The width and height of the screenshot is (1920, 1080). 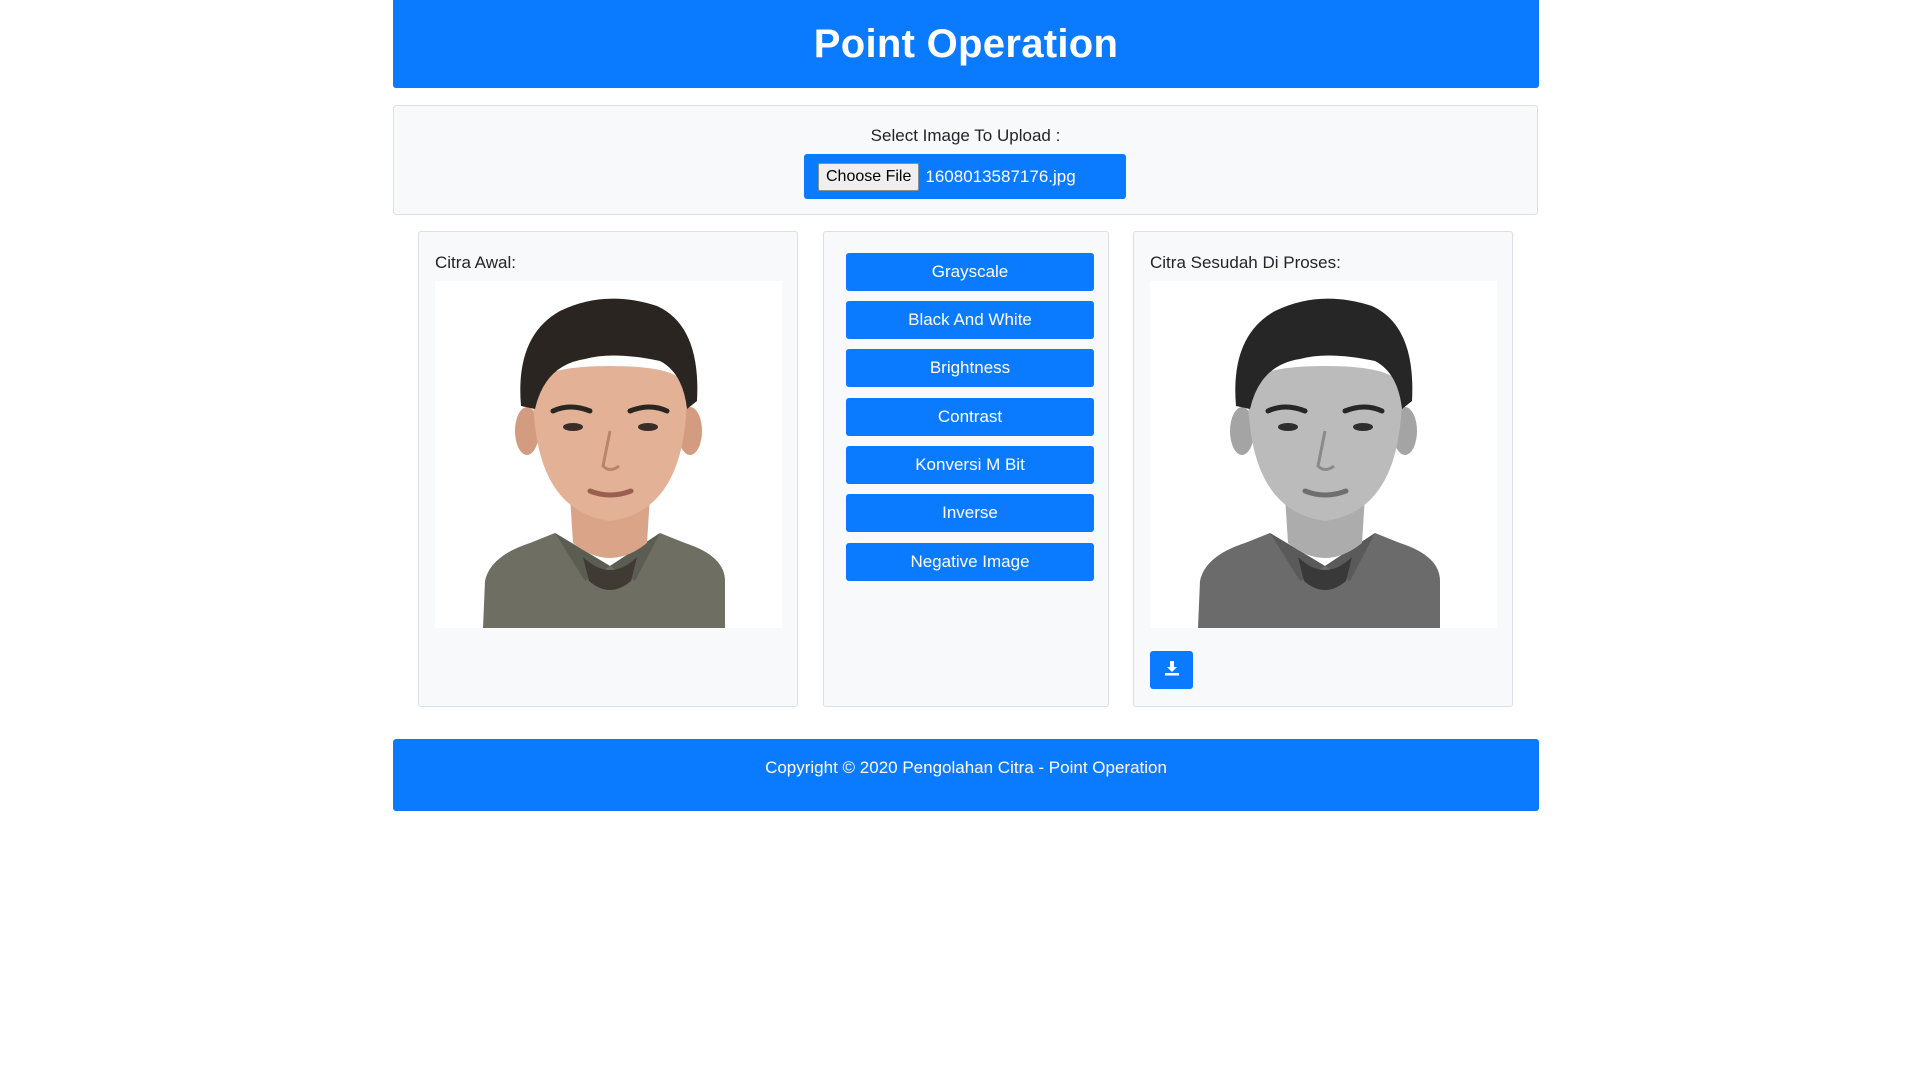 I want to click on original-image, so click(x=608, y=454).